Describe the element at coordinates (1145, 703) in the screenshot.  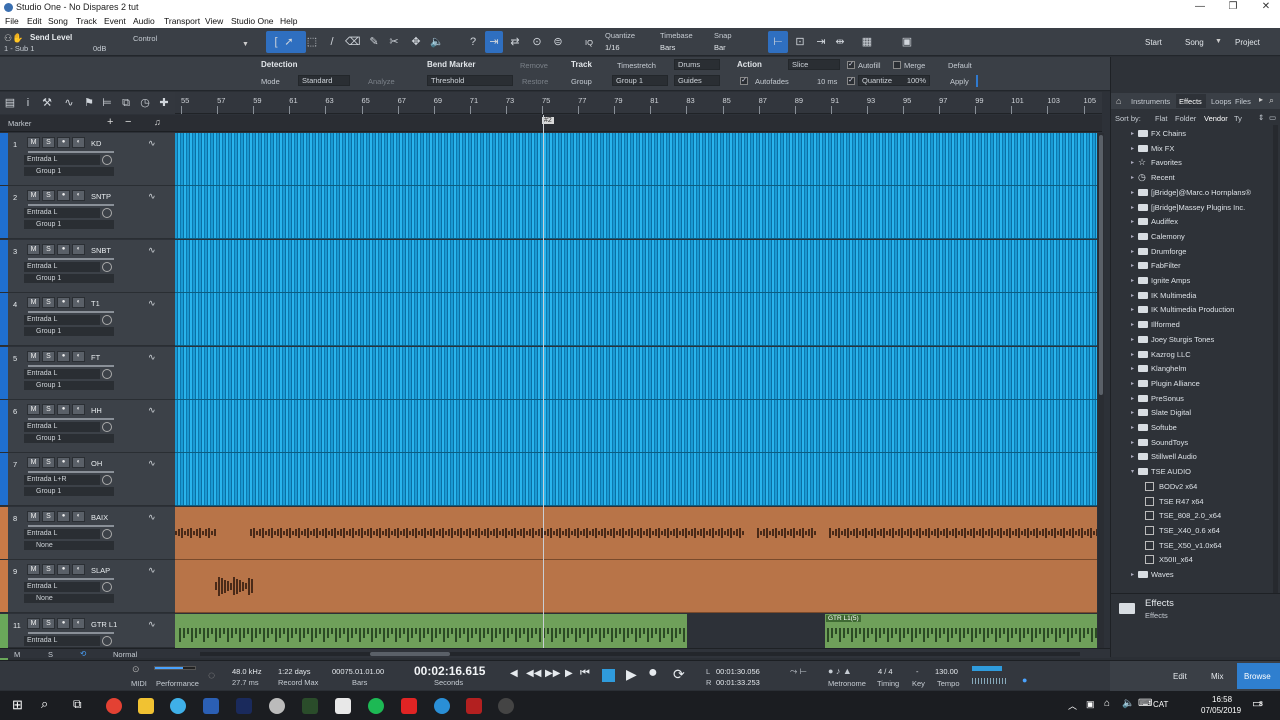
I see `keyboard-icon: ⌨` at that location.